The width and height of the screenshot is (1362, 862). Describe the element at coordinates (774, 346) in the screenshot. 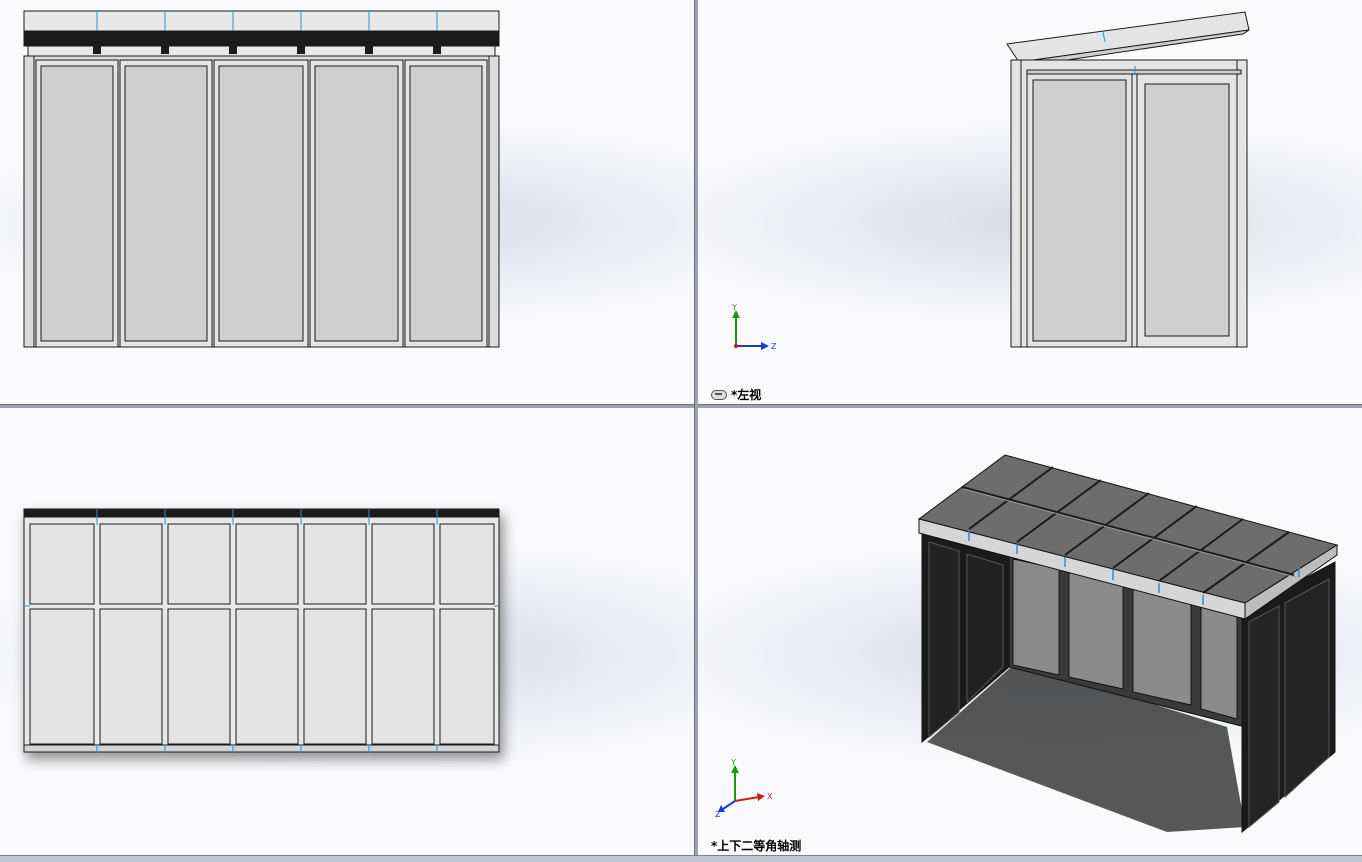

I see `triad-z-label: Z` at that location.